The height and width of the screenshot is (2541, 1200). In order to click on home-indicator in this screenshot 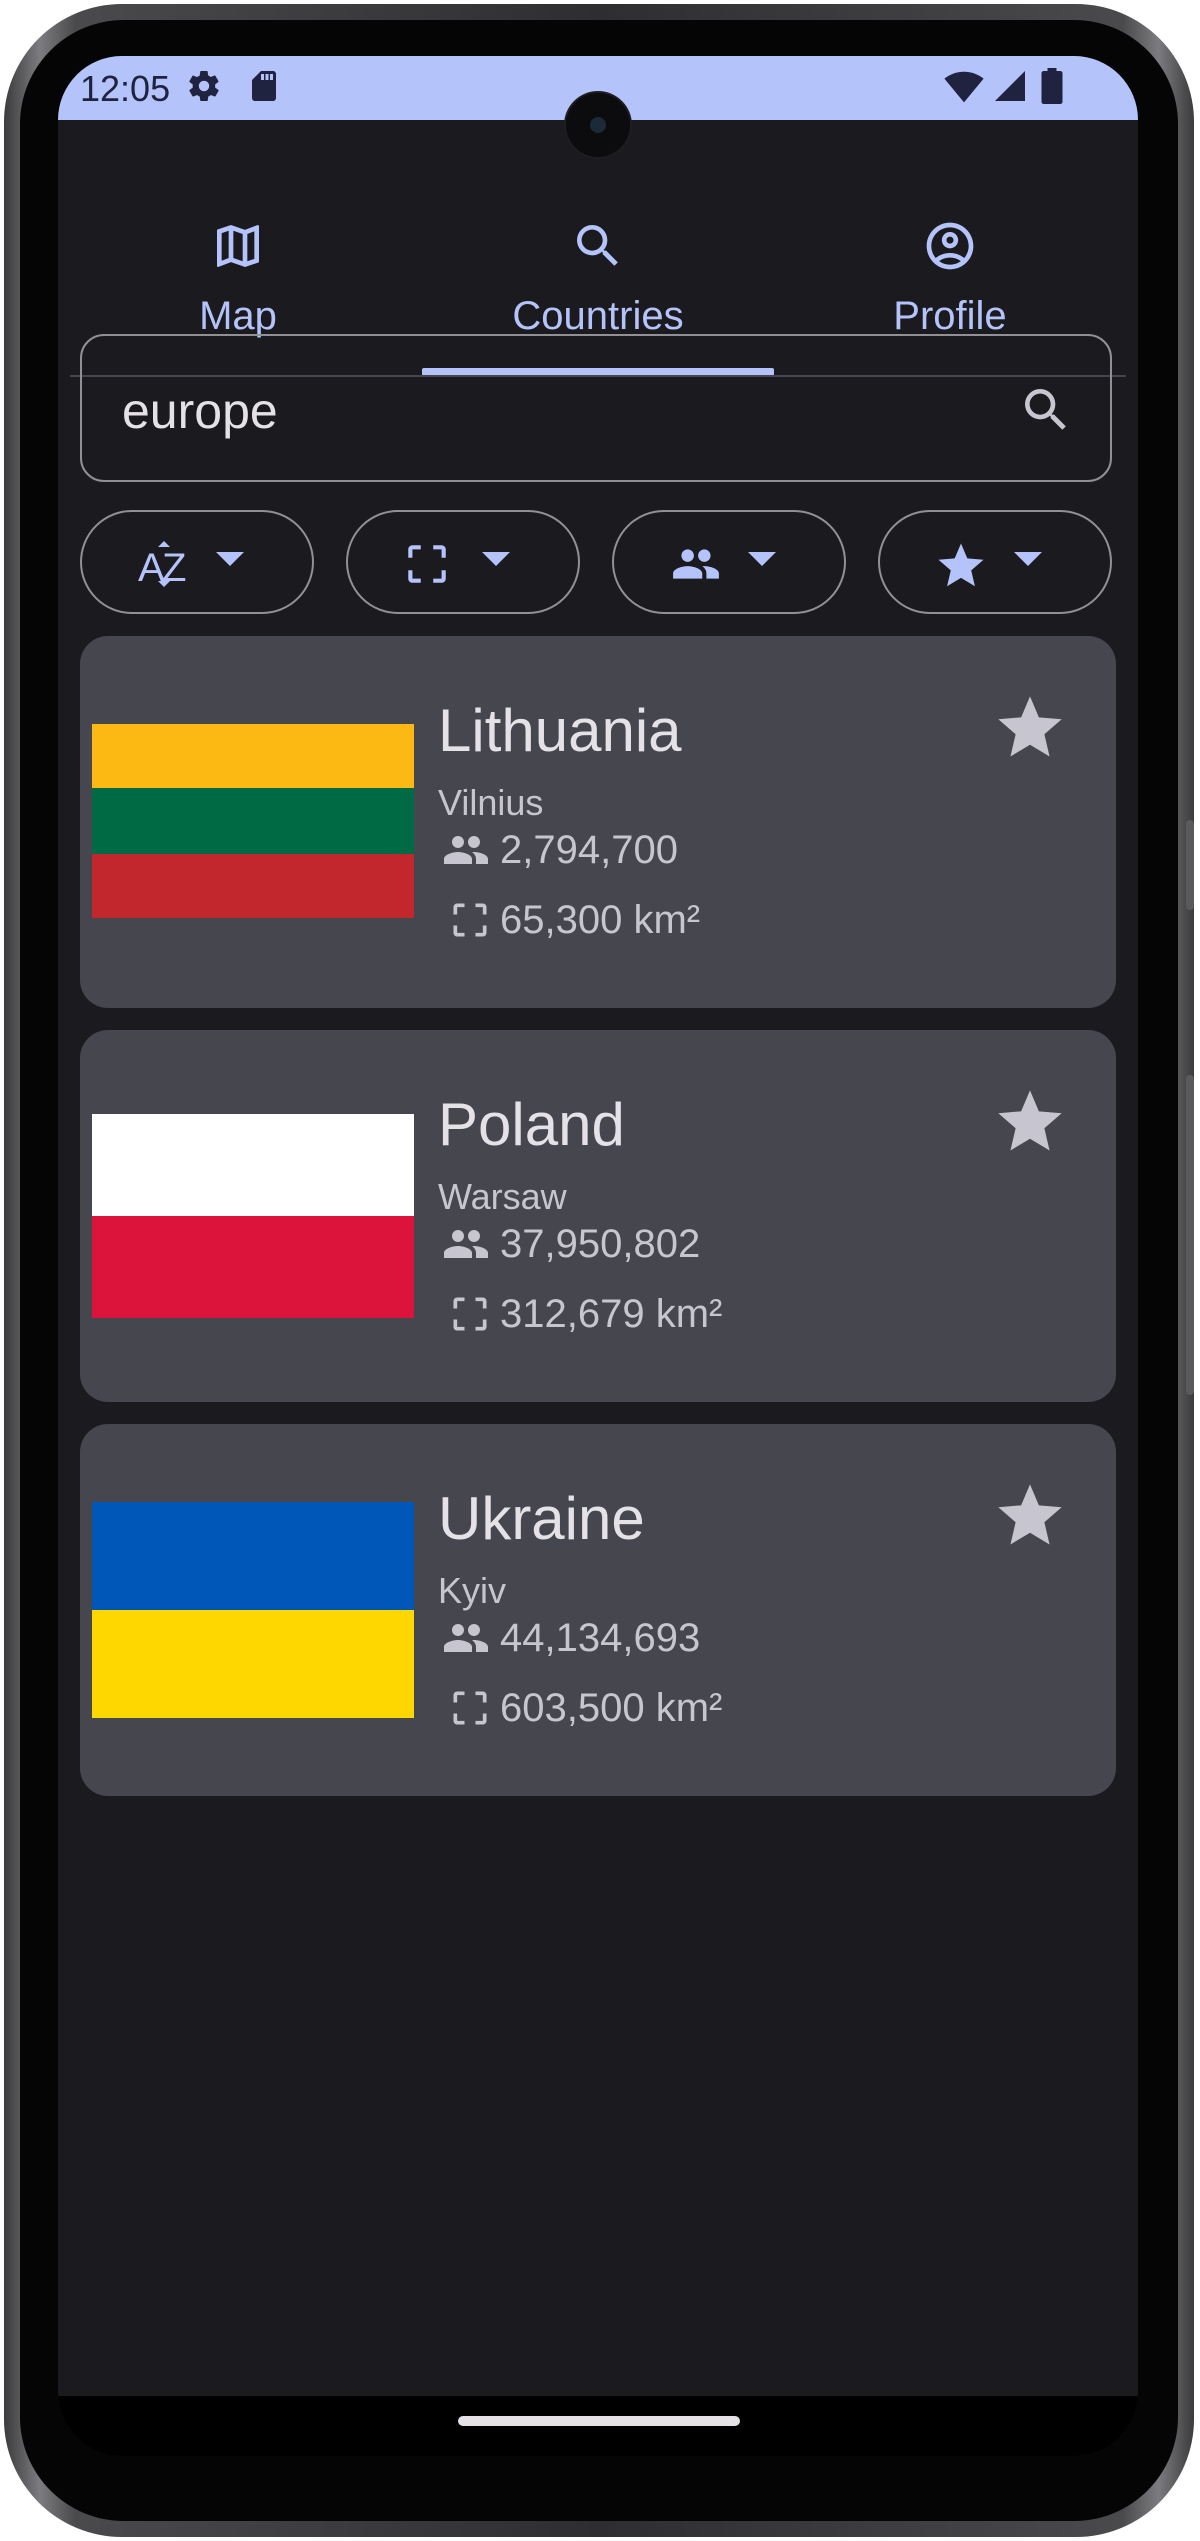, I will do `click(599, 2421)`.